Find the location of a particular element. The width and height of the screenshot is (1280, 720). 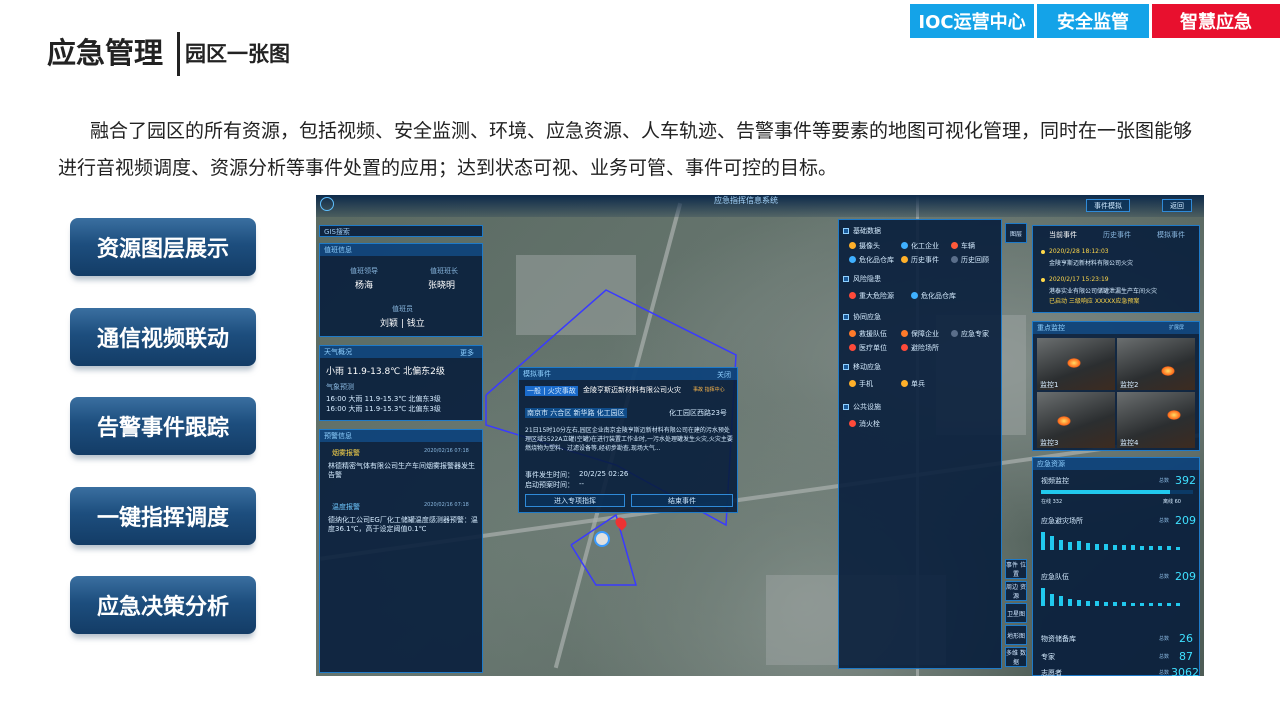

enterprise-icon is located at coordinates (904, 333).